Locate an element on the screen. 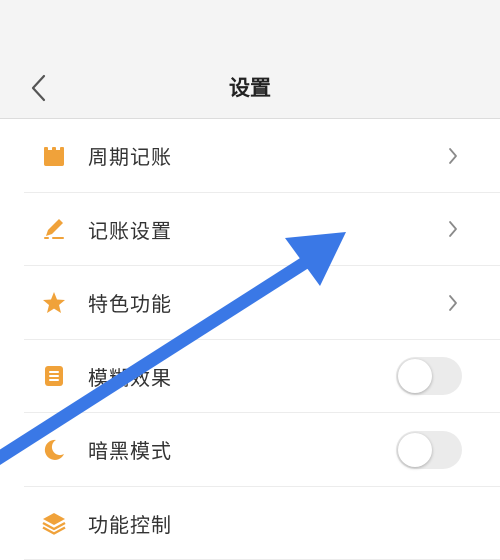 The width and height of the screenshot is (500, 560). settings-row-features: 特色功能 is located at coordinates (250, 303).